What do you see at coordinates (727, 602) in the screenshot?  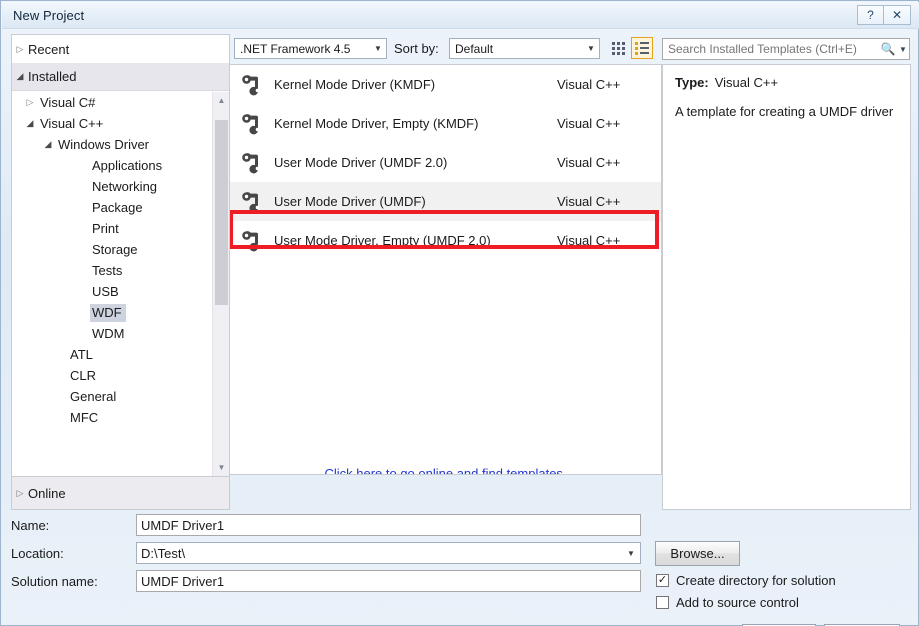 I see `source-control-checkbox: Add to source control` at bounding box center [727, 602].